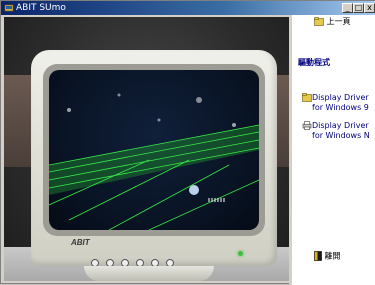 This screenshot has width=375, height=285. What do you see at coordinates (341, 135) in the screenshot?
I see `menu-item-line2: for Windows N` at bounding box center [341, 135].